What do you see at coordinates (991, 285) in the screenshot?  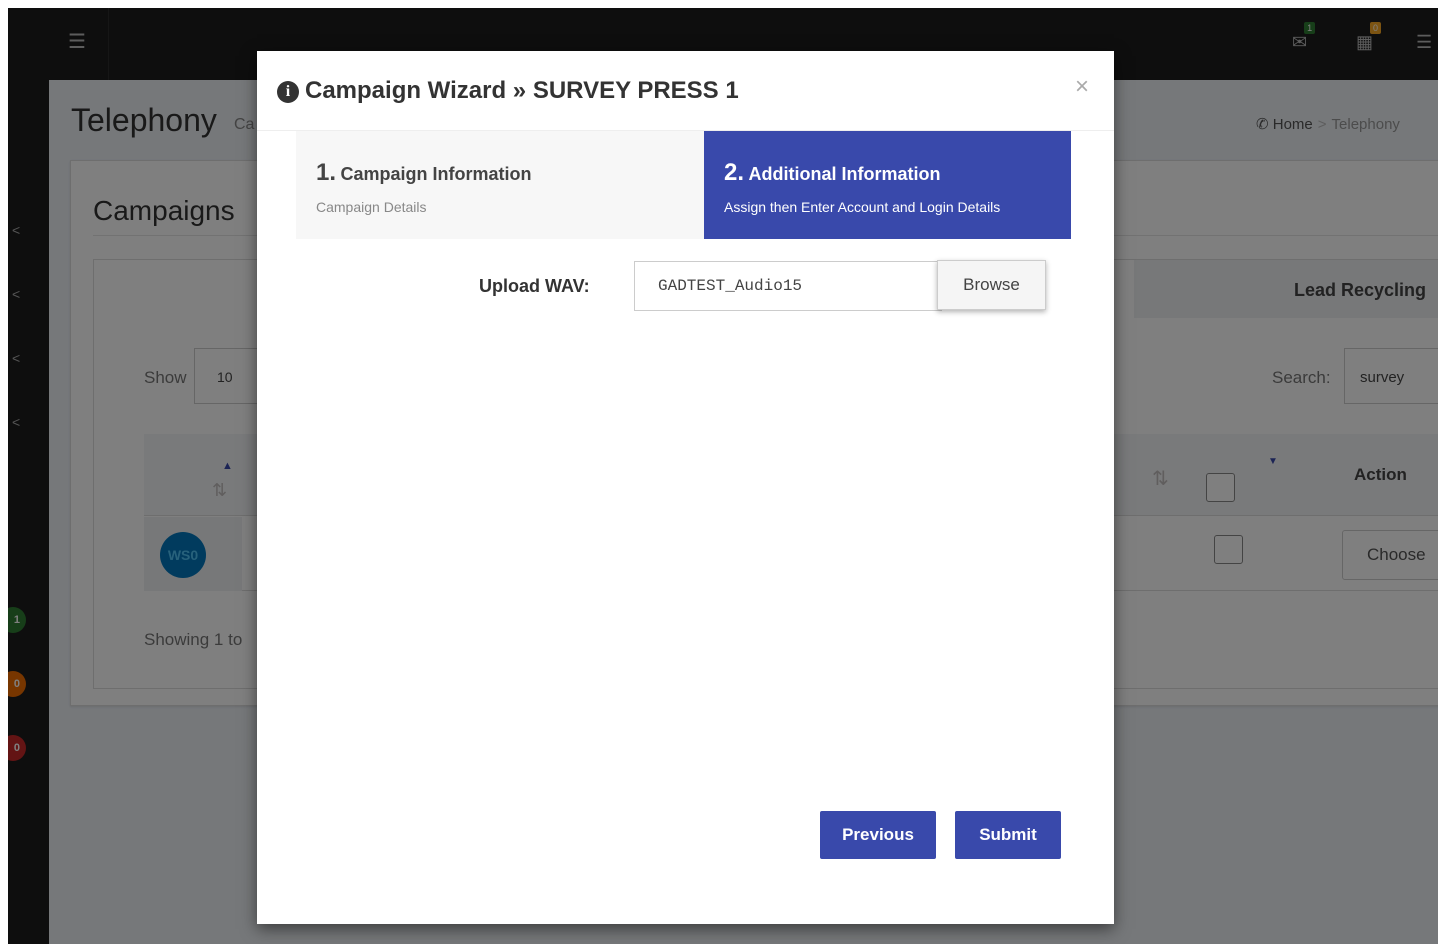 I see `browse-button: Browse` at bounding box center [991, 285].